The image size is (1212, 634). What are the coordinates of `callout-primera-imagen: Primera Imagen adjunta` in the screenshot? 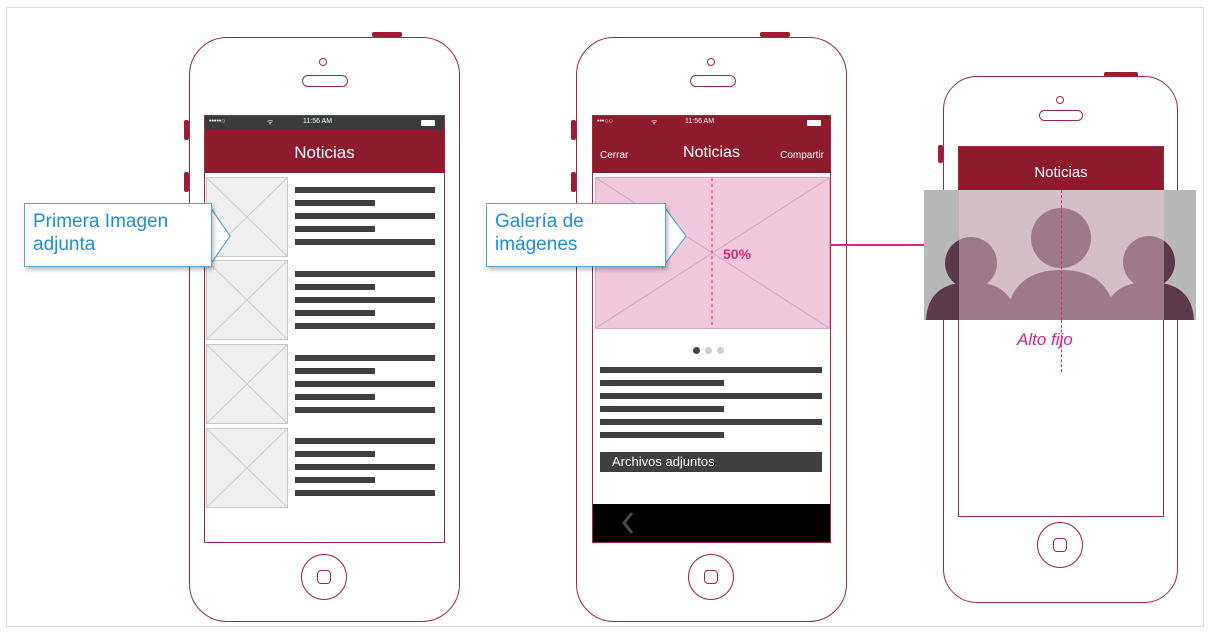 It's located at (118, 235).